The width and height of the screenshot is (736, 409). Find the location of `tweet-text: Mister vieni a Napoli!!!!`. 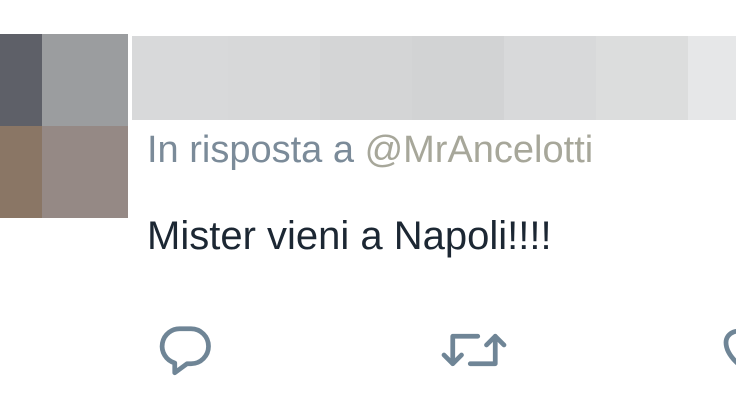

tweet-text: Mister vieni a Napoli!!!! is located at coordinates (349, 236).